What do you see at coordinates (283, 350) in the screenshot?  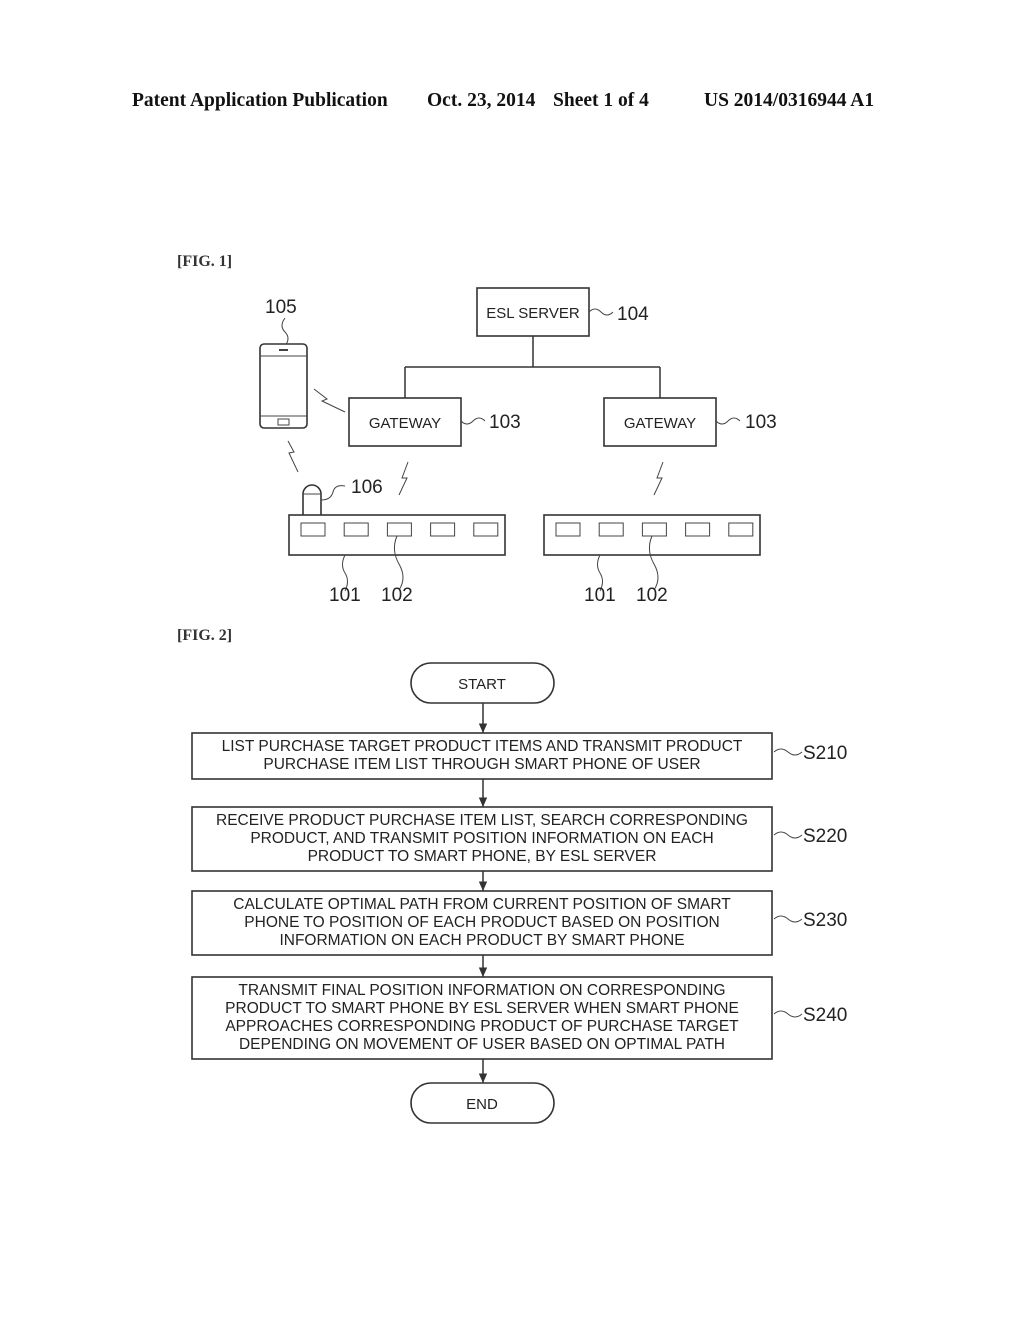 I see `speaker-icon` at bounding box center [283, 350].